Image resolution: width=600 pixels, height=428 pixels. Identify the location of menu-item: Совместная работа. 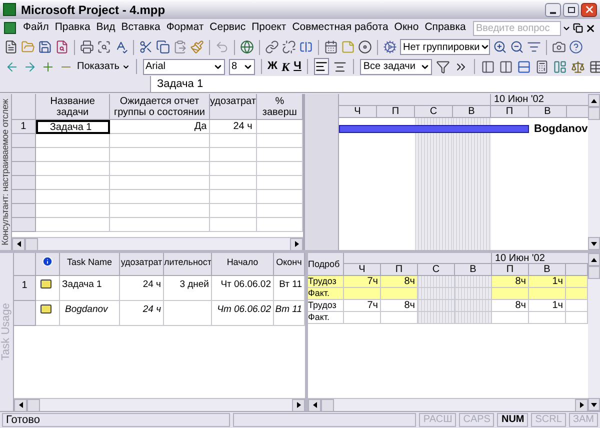
(340, 28).